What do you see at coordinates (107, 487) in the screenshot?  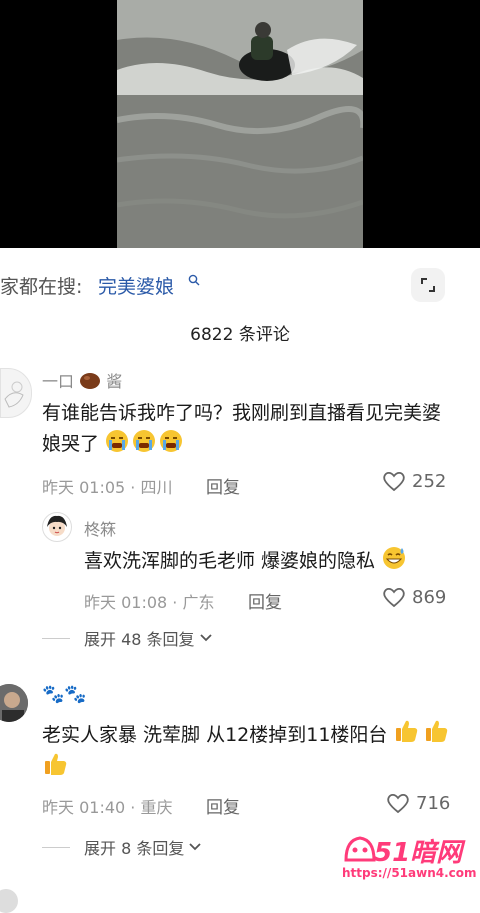 I see `comment-meta: 昨天 01:05 · 四川` at bounding box center [107, 487].